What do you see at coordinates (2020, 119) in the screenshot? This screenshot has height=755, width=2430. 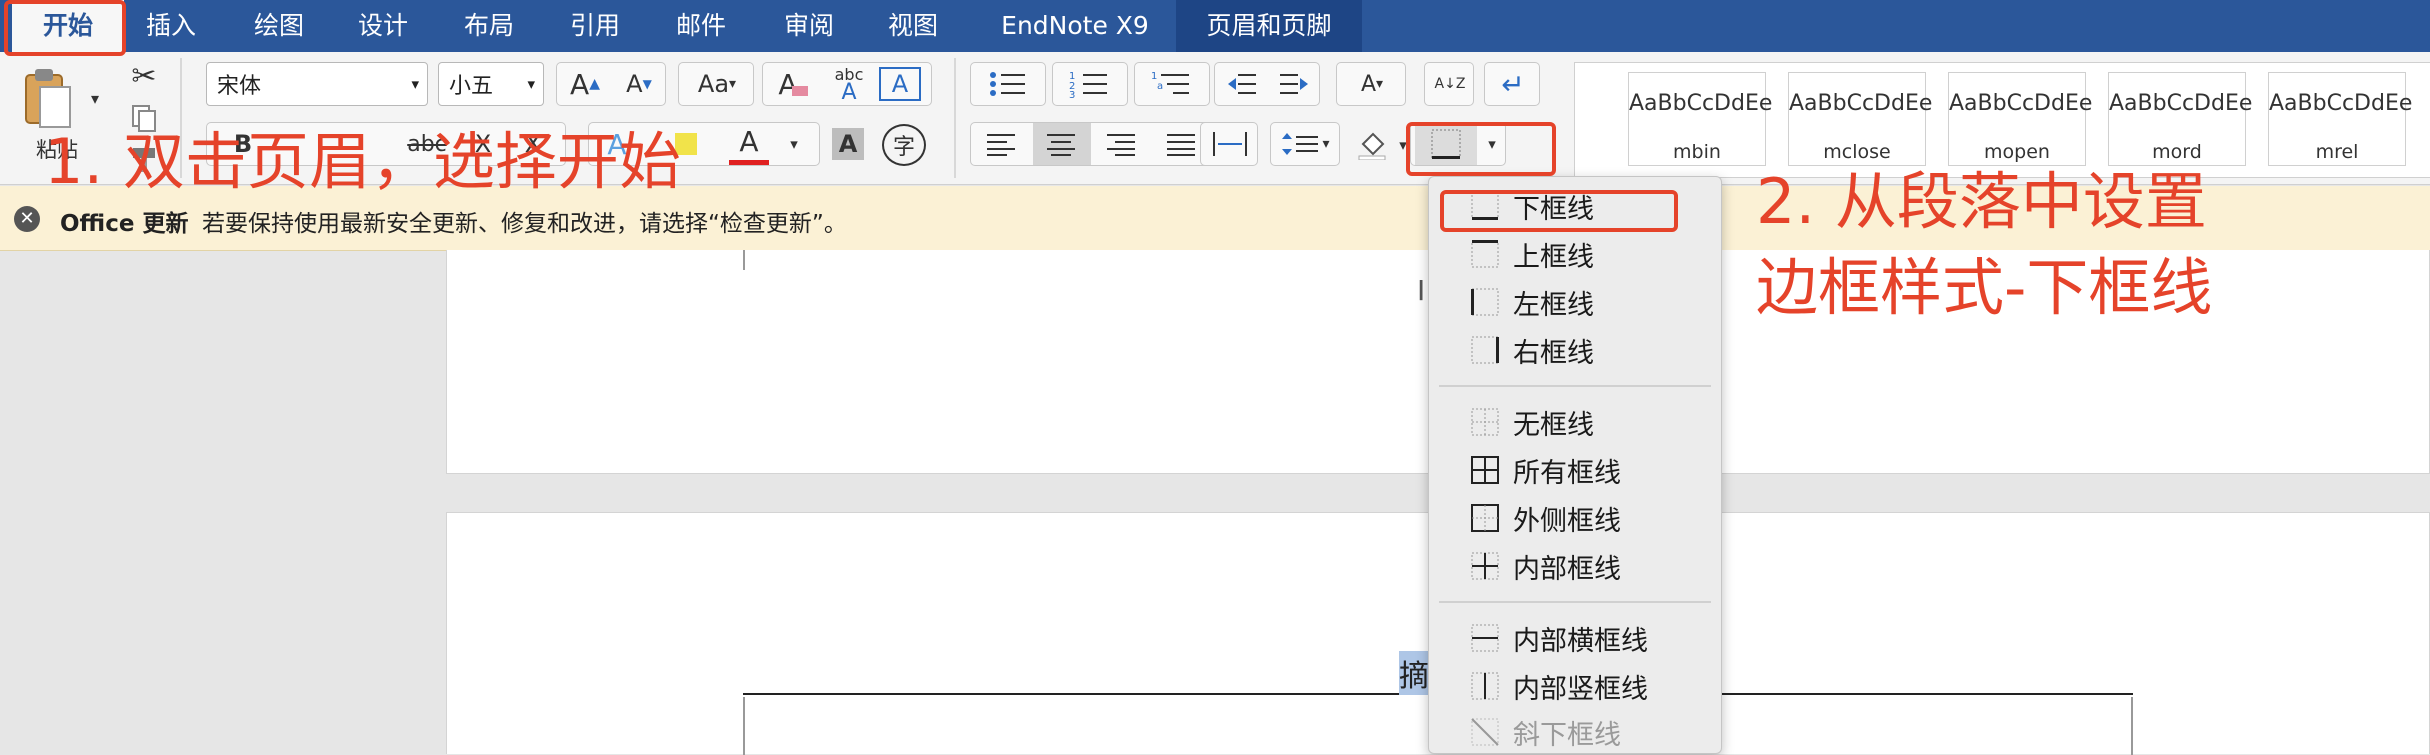 I see `style-mopen: AaBbCcDdEe mopen` at bounding box center [2020, 119].